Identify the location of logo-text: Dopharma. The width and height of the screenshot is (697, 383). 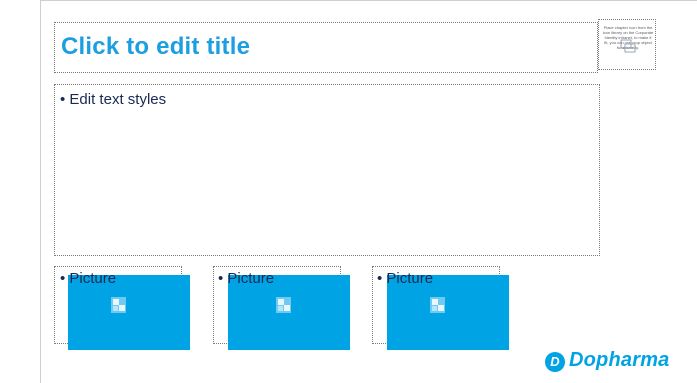
(619, 360).